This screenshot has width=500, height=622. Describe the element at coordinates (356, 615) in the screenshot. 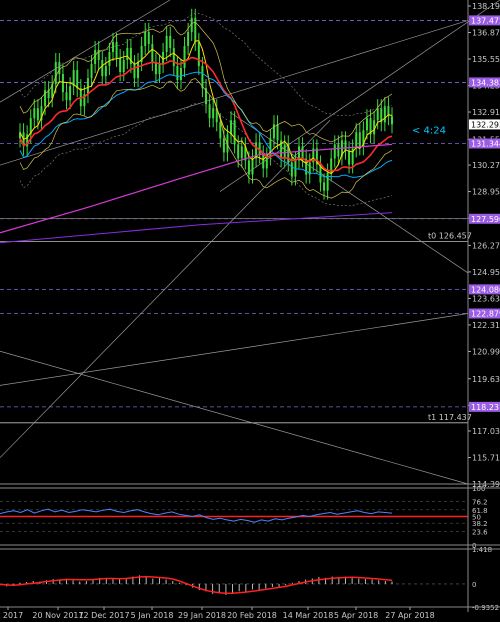

I see `time-tick-label: 5 Apr 2018` at that location.